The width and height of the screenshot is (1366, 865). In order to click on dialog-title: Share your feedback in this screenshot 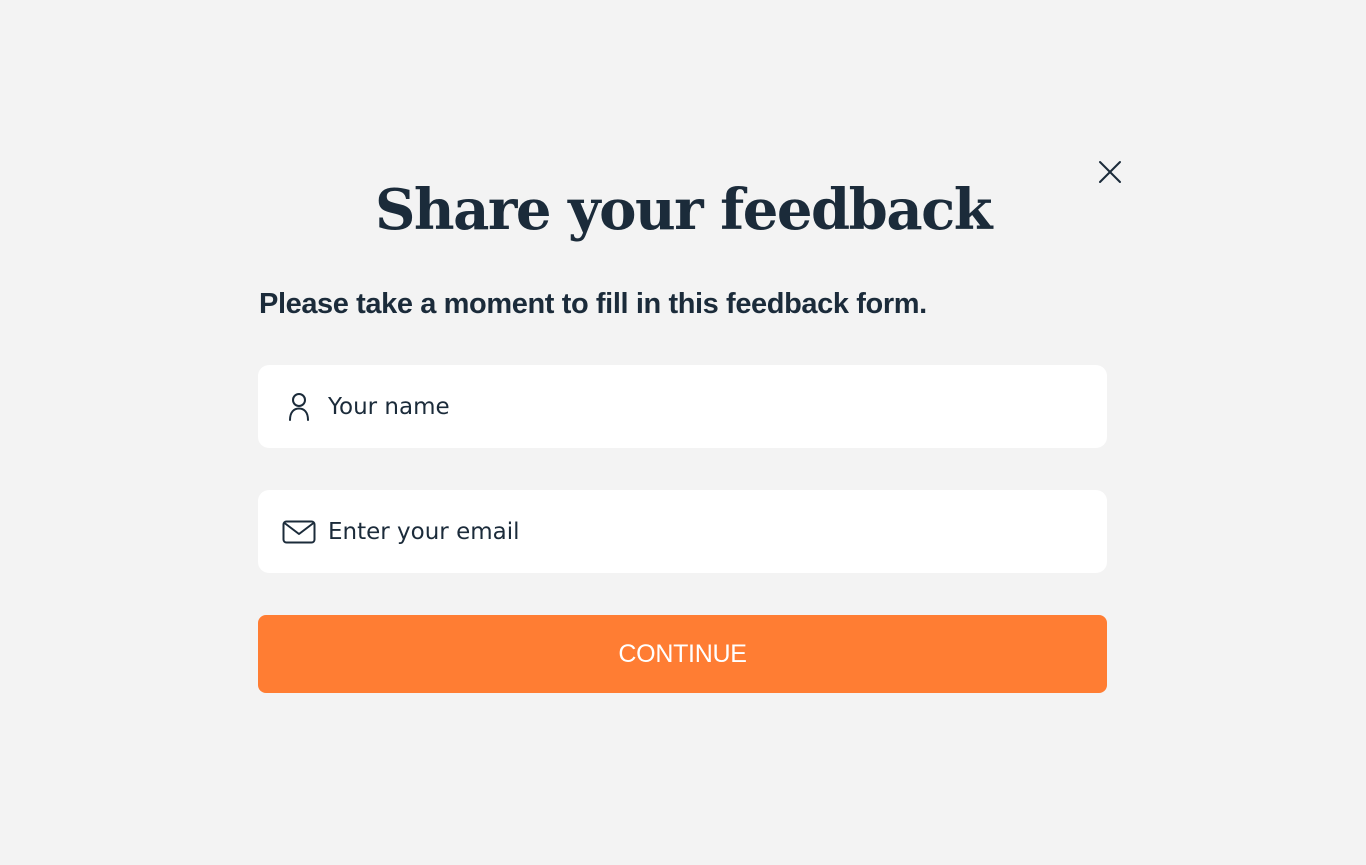, I will do `click(683, 210)`.